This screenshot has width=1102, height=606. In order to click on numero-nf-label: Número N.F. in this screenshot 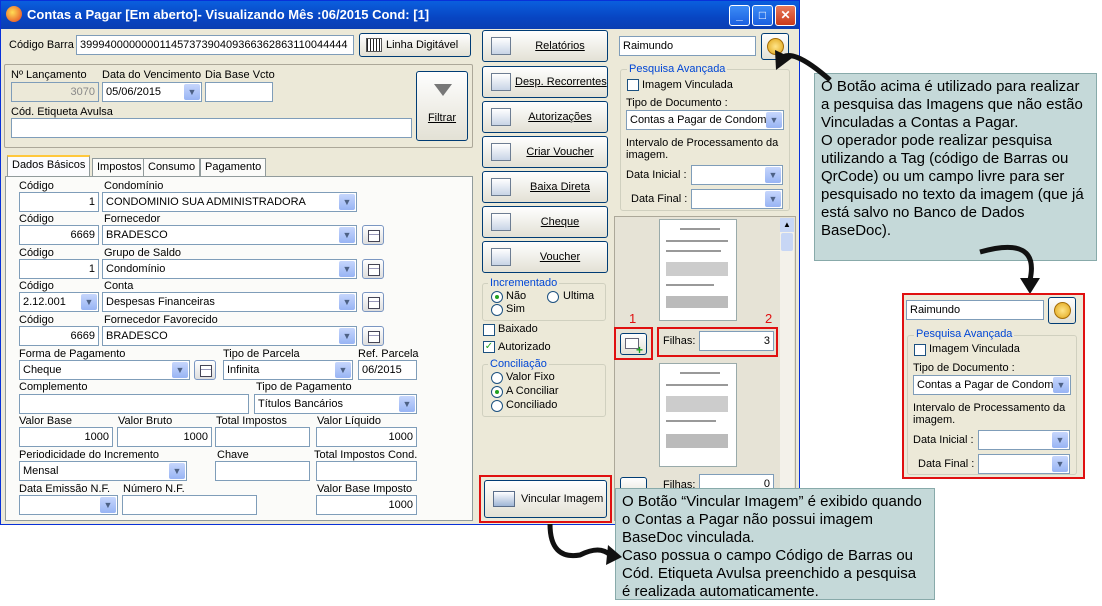, I will do `click(154, 489)`.